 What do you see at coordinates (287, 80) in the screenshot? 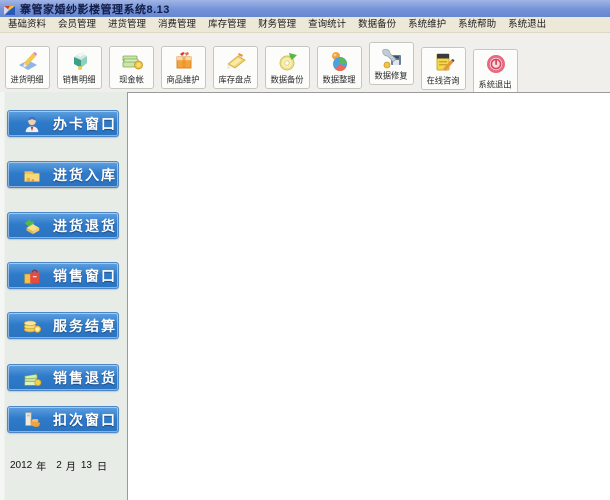
I see `toolbar-button-label: 数据备份` at bounding box center [287, 80].